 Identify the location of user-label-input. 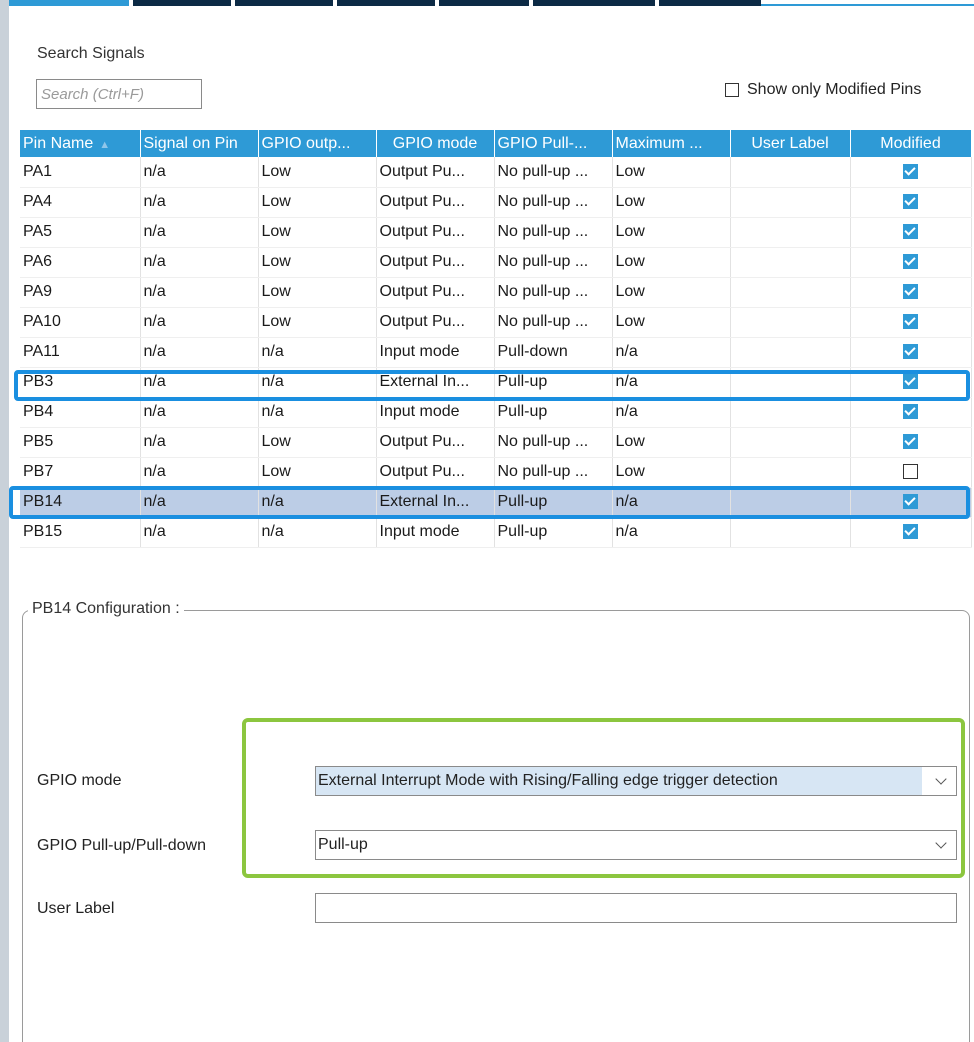
(636, 908).